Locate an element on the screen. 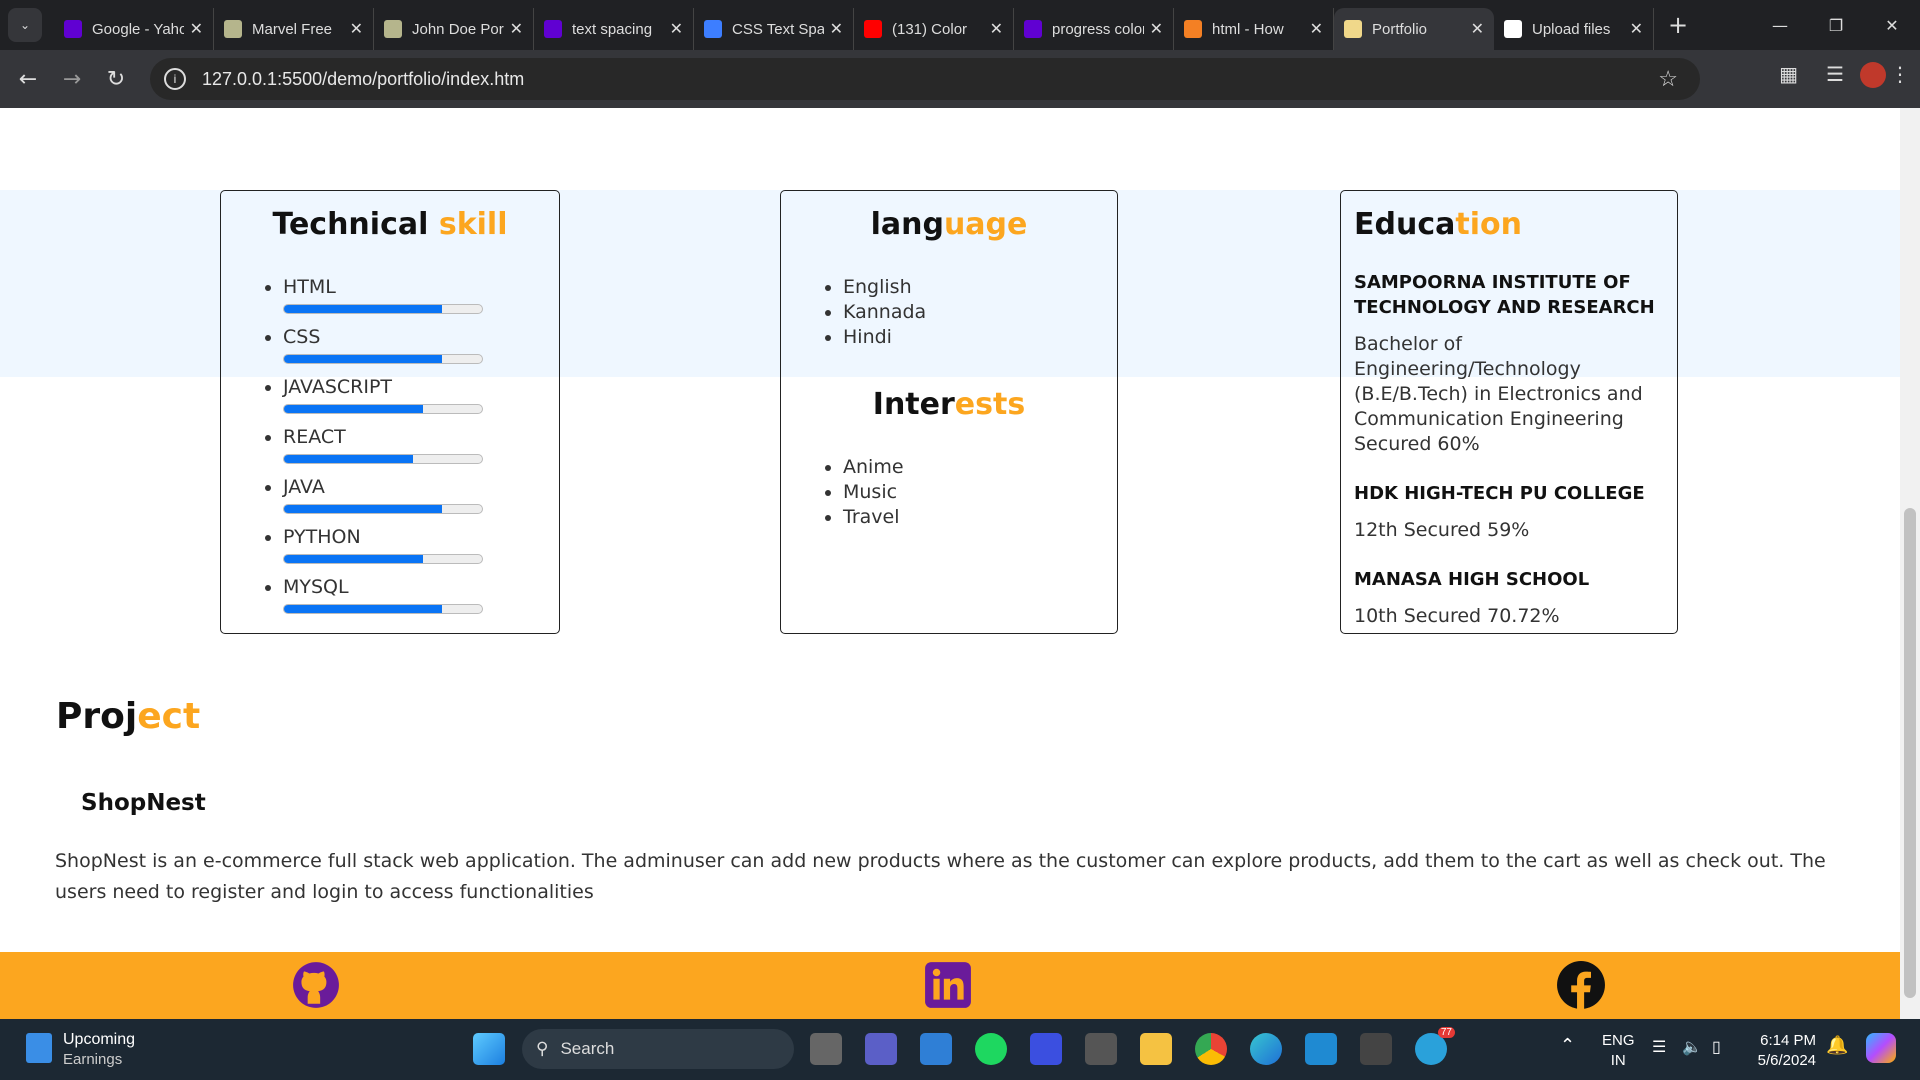 The height and width of the screenshot is (1080, 1920). unity-icon is located at coordinates (1101, 1049).